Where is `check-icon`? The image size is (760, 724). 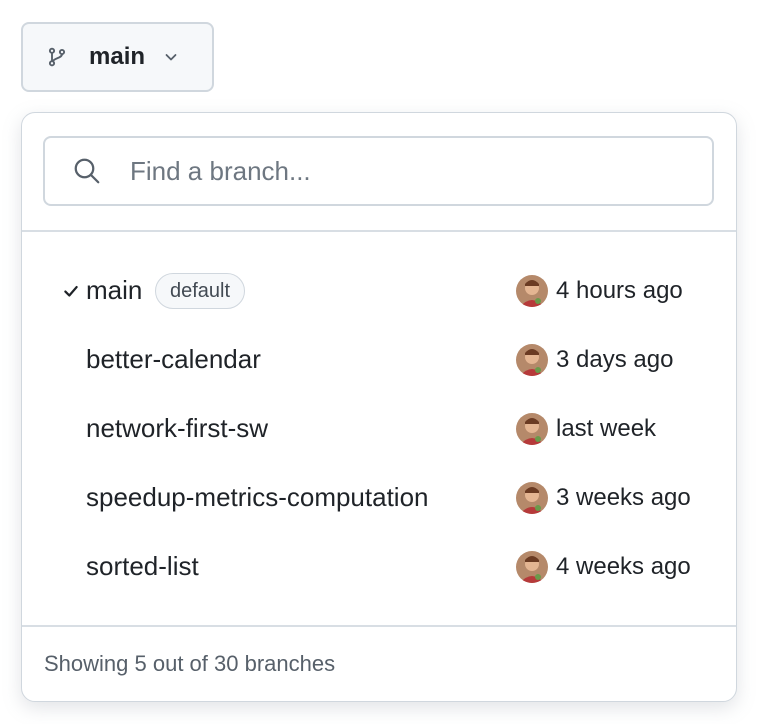
check-icon is located at coordinates (71, 291).